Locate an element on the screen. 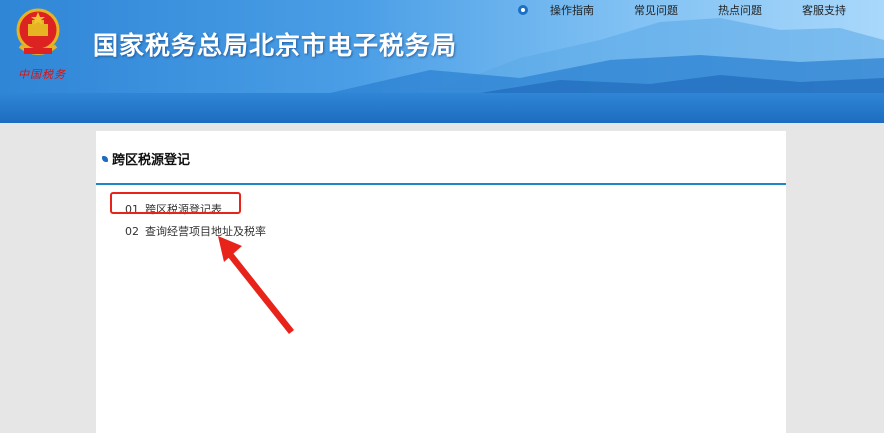 This screenshot has width=884, height=433. panel-header: 跨区税源登记 is located at coordinates (146, 158).